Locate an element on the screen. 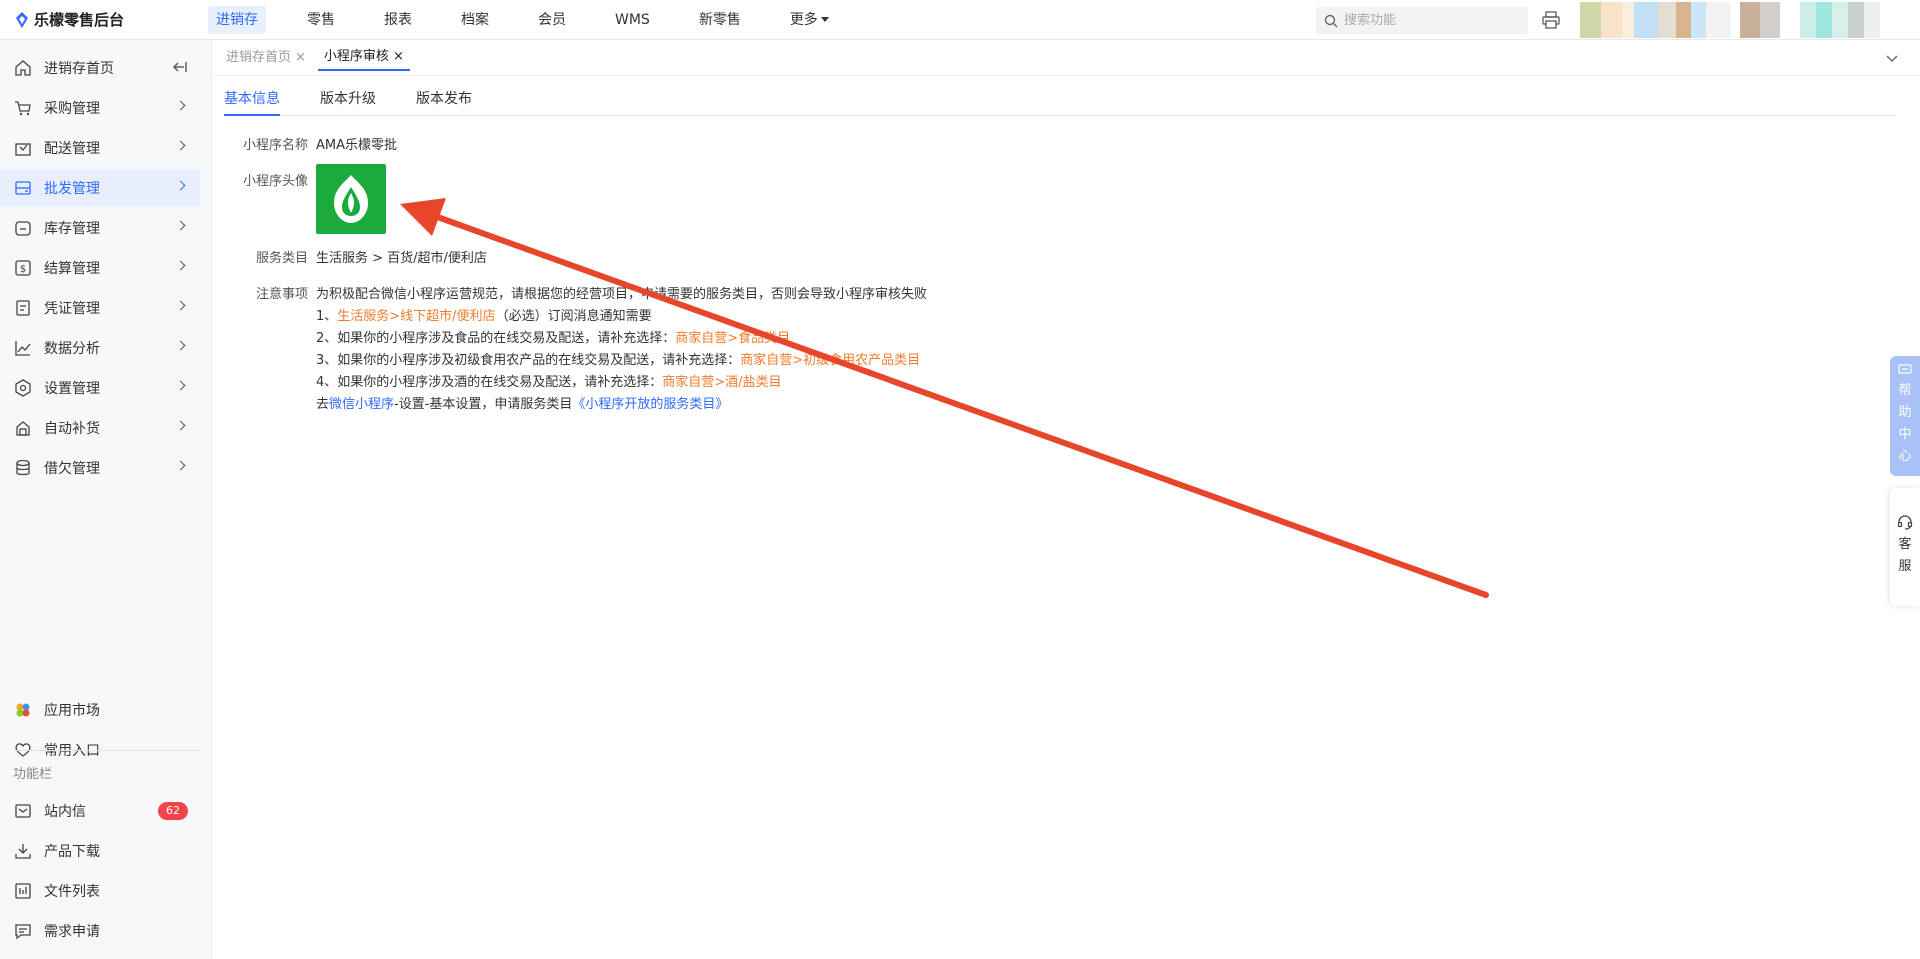 The height and width of the screenshot is (959, 1920). tab-version-release: 版本发布 is located at coordinates (444, 101).